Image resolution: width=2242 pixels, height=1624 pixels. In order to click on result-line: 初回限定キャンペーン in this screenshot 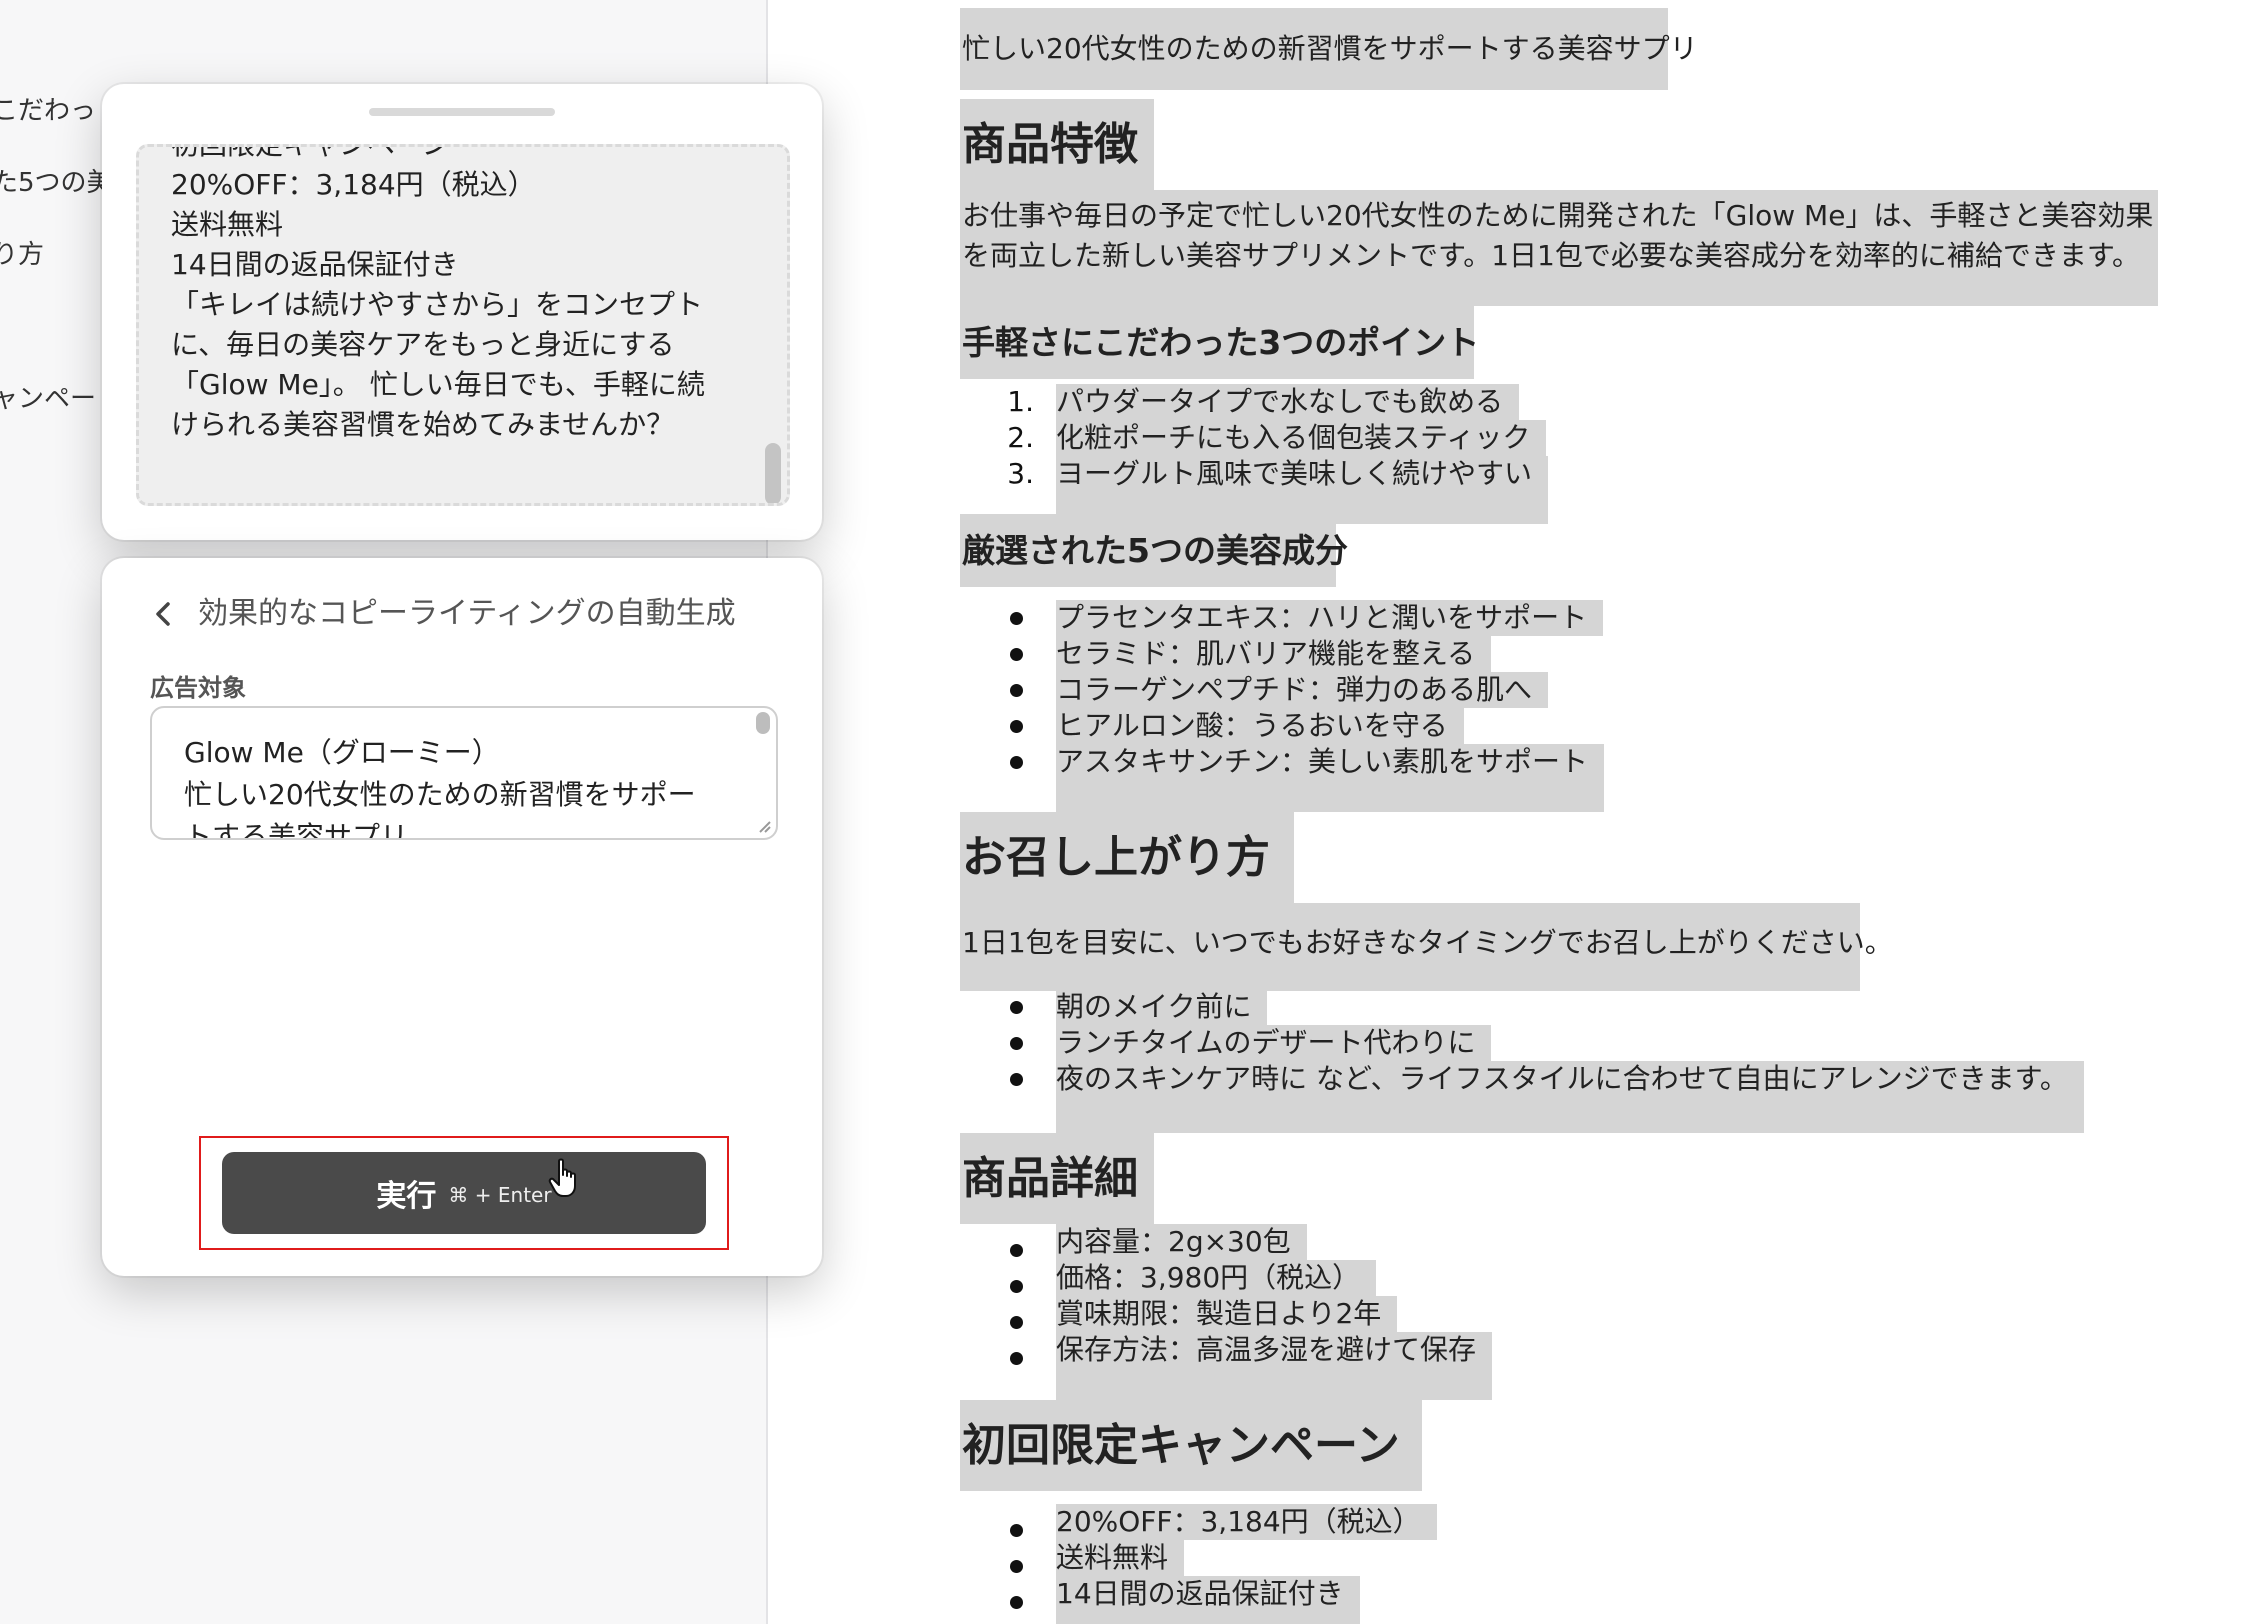, I will do `click(310, 152)`.